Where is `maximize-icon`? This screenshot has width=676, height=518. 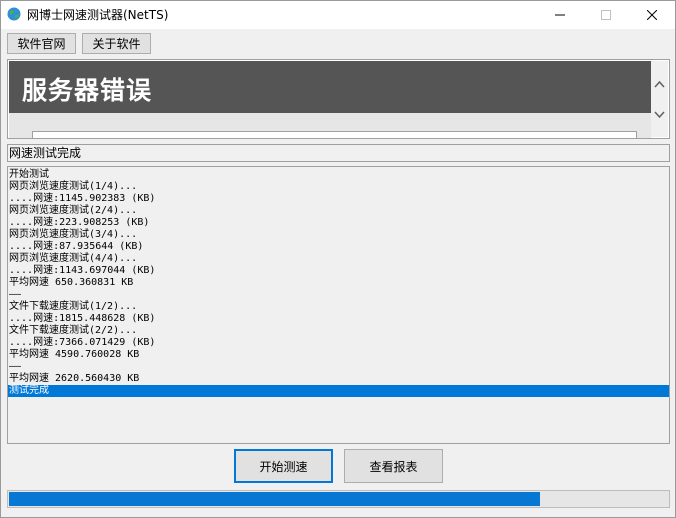
maximize-icon is located at coordinates (606, 15).